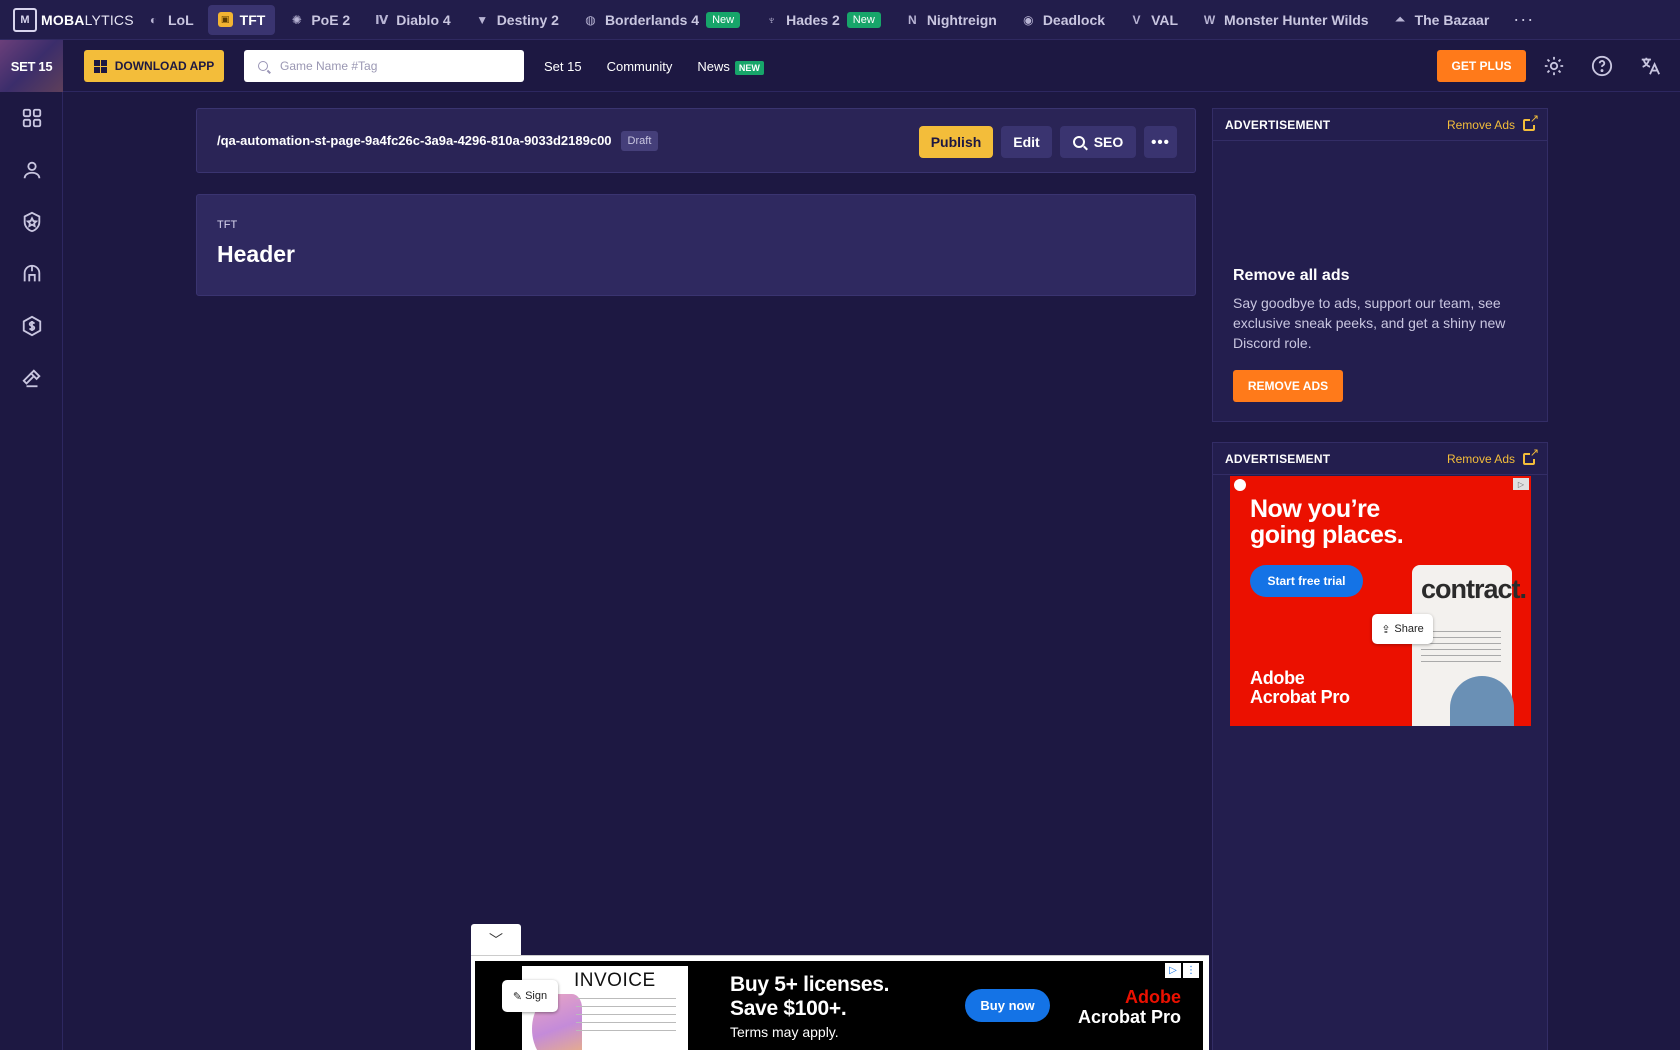 The image size is (1680, 1050). What do you see at coordinates (1165, 19) in the screenshot?
I see `game-label: VAL` at bounding box center [1165, 19].